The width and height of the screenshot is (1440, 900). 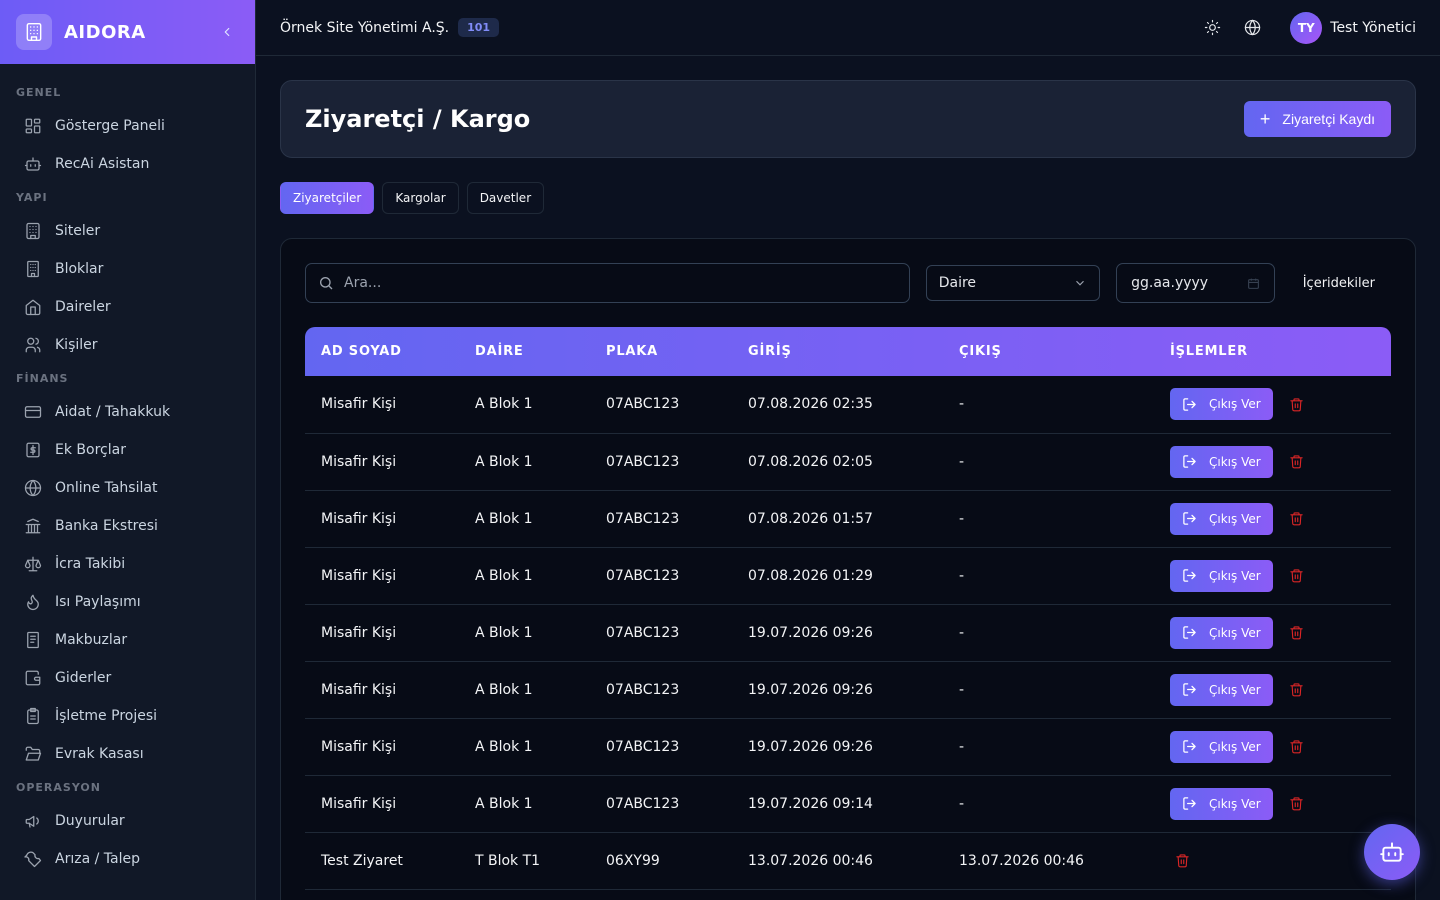 I want to click on sidebar-item-daireler: Daireler, so click(x=127, y=307).